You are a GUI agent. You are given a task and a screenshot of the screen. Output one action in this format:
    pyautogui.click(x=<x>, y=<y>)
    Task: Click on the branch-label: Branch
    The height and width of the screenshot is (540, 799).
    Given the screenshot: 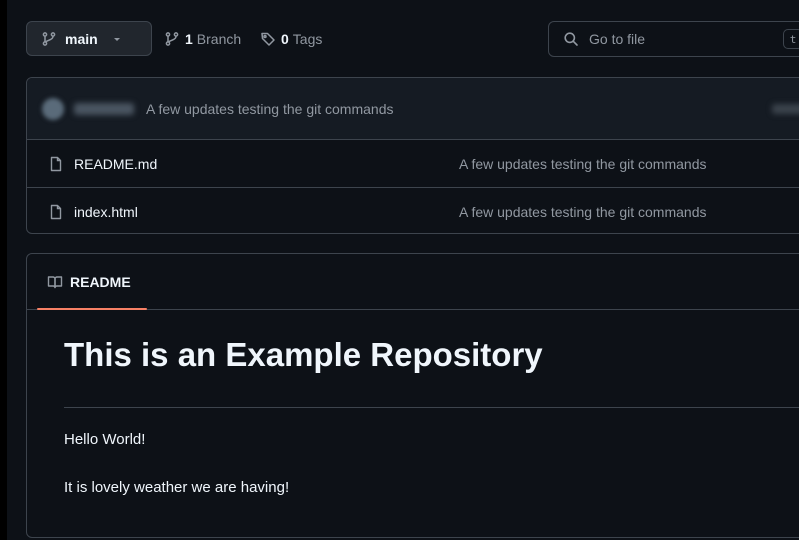 What is the action you would take?
    pyautogui.click(x=219, y=38)
    